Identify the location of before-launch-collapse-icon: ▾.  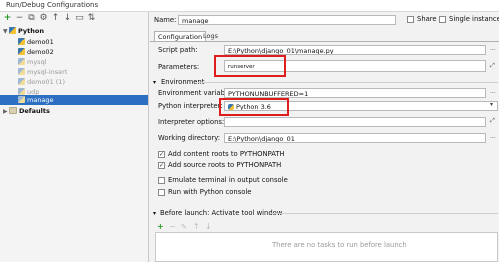
(154, 213).